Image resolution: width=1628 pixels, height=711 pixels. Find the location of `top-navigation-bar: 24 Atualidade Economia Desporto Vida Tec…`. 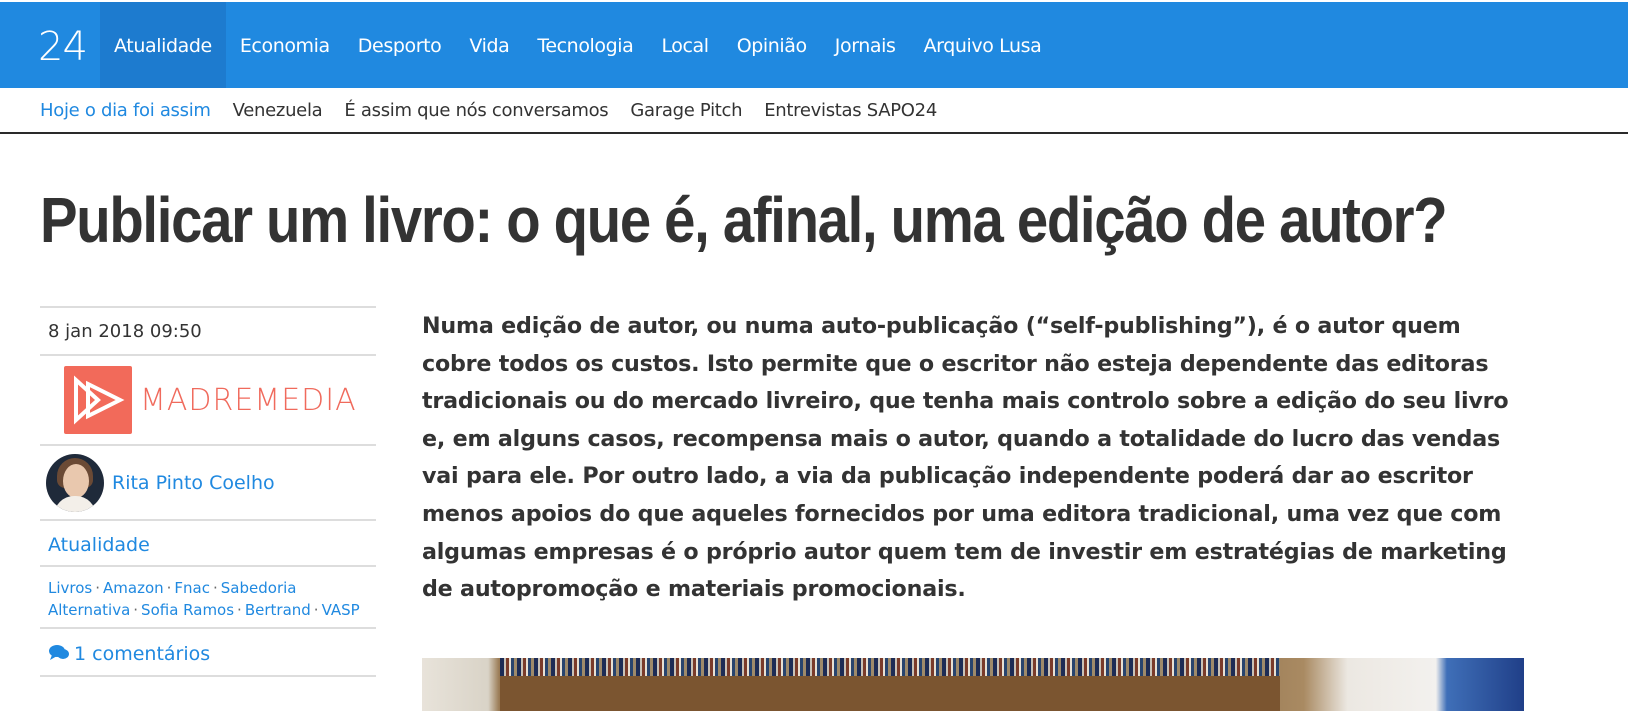

top-navigation-bar: 24 Atualidade Economia Desporto Vida Tec… is located at coordinates (814, 45).